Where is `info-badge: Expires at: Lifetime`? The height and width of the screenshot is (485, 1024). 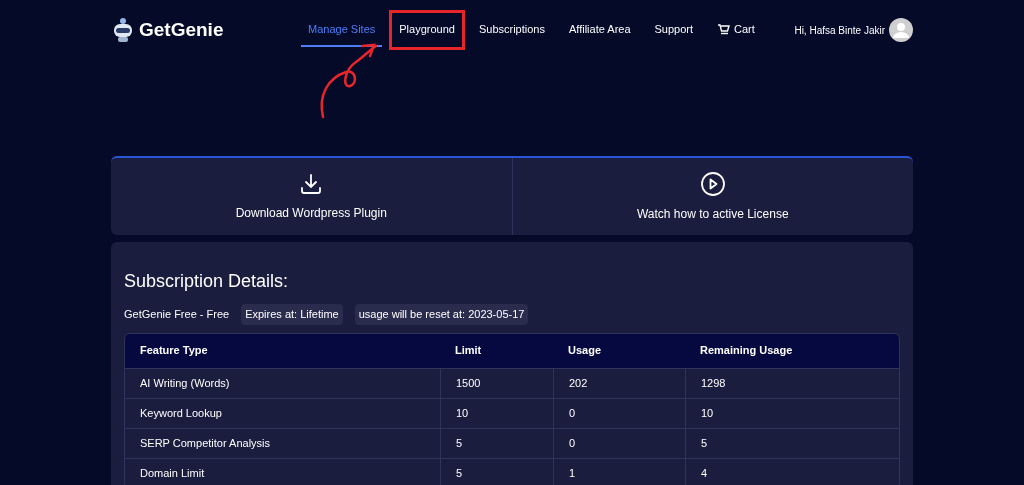
info-badge: Expires at: Lifetime is located at coordinates (292, 314).